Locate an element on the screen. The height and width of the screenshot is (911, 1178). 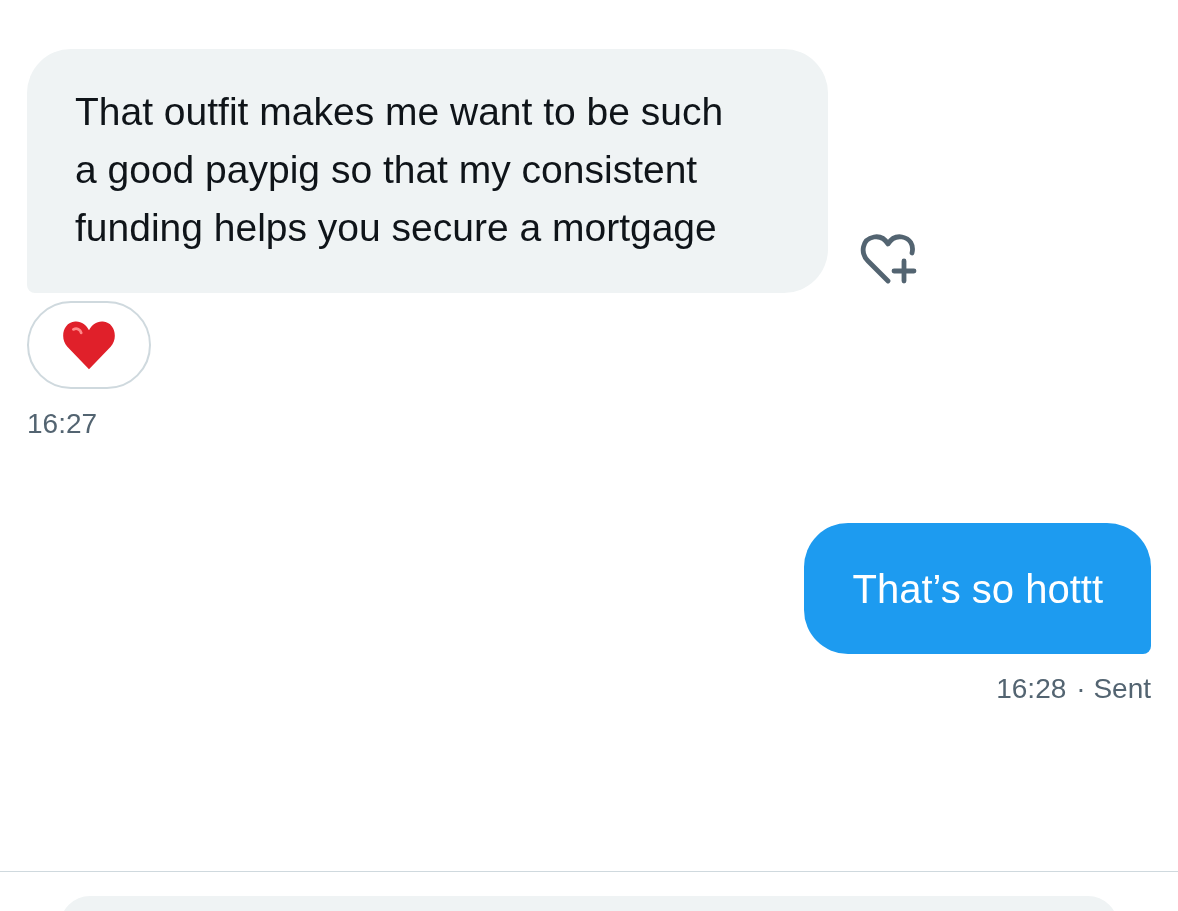
message-text: That’s so hottt is located at coordinates (977, 589).